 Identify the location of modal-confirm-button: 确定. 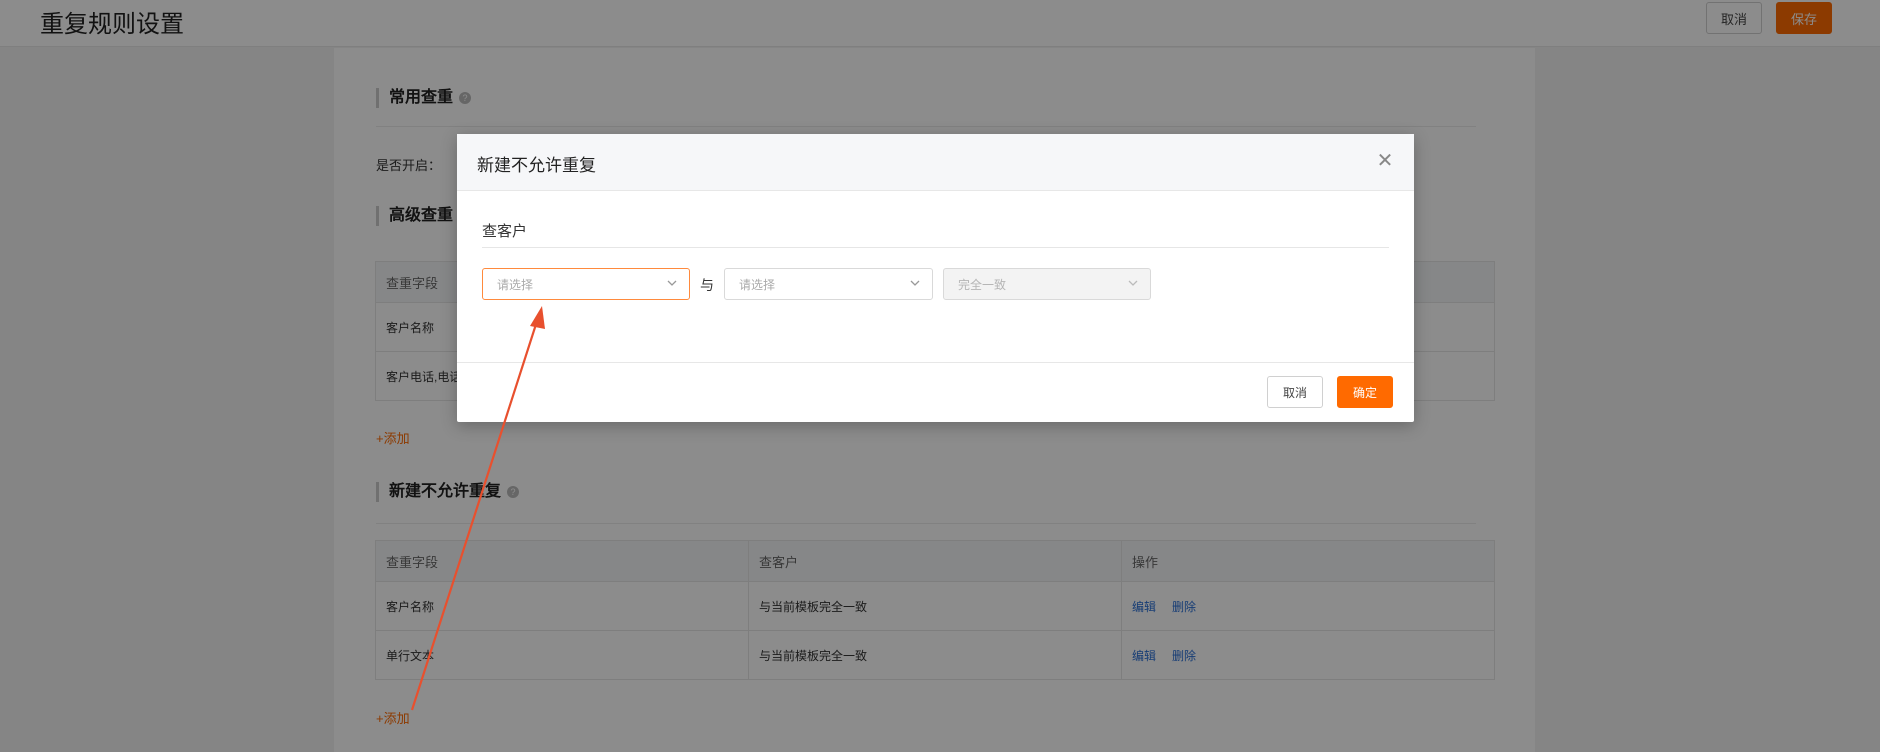
(1365, 392).